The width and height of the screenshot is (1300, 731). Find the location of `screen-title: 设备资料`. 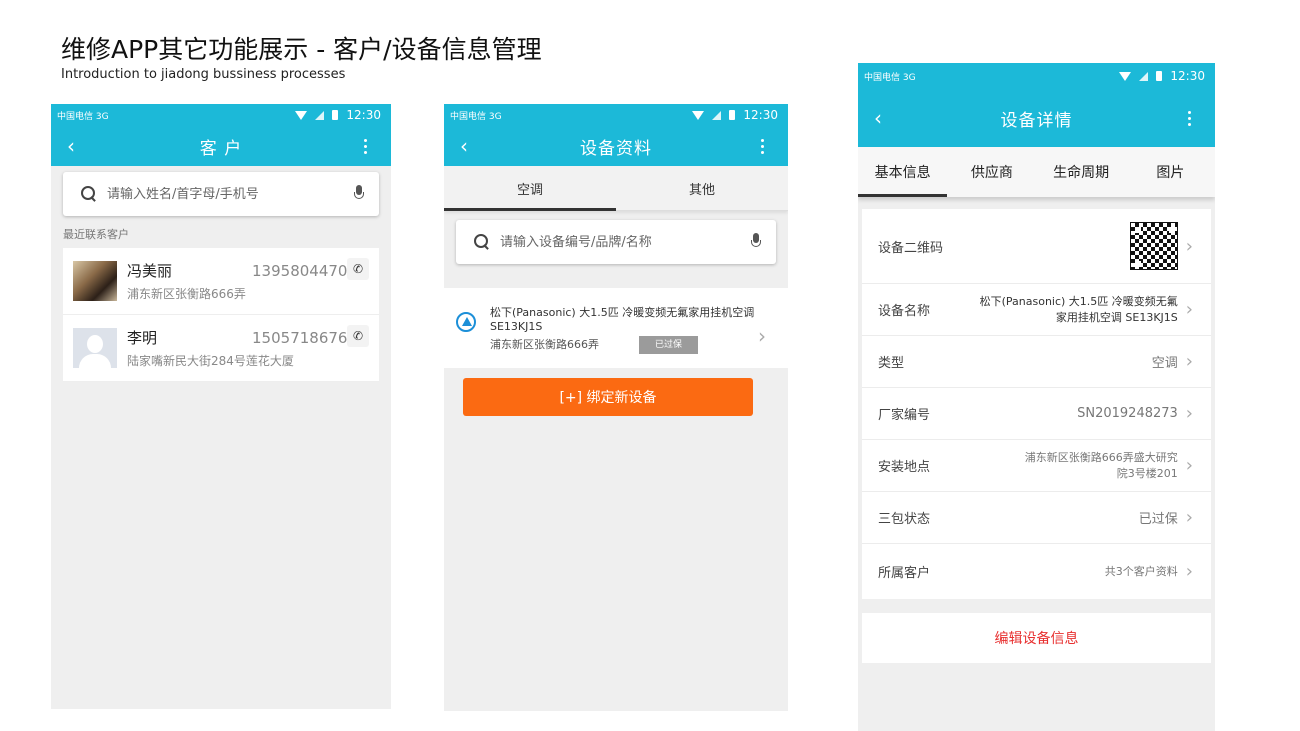

screen-title: 设备资料 is located at coordinates (616, 148).